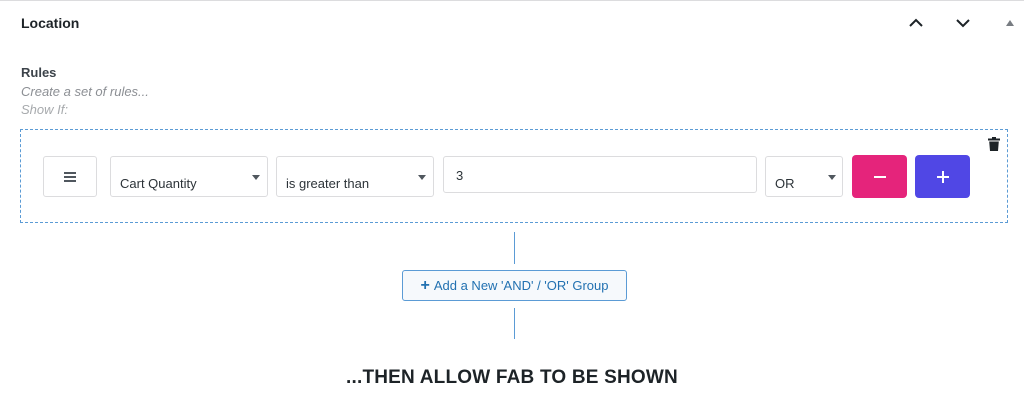 Image resolution: width=1024 pixels, height=415 pixels. I want to click on toggle-panel-button, so click(1010, 23).